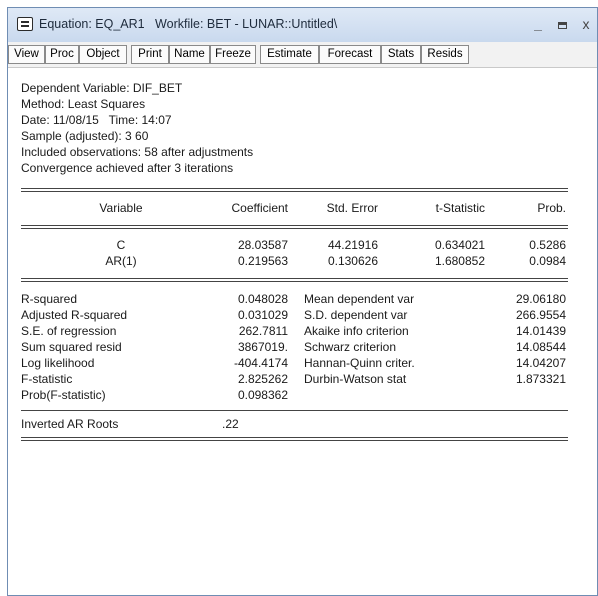 This screenshot has width=598, height=596. Describe the element at coordinates (263, 331) in the screenshot. I see `stat-value: 262.7811` at that location.